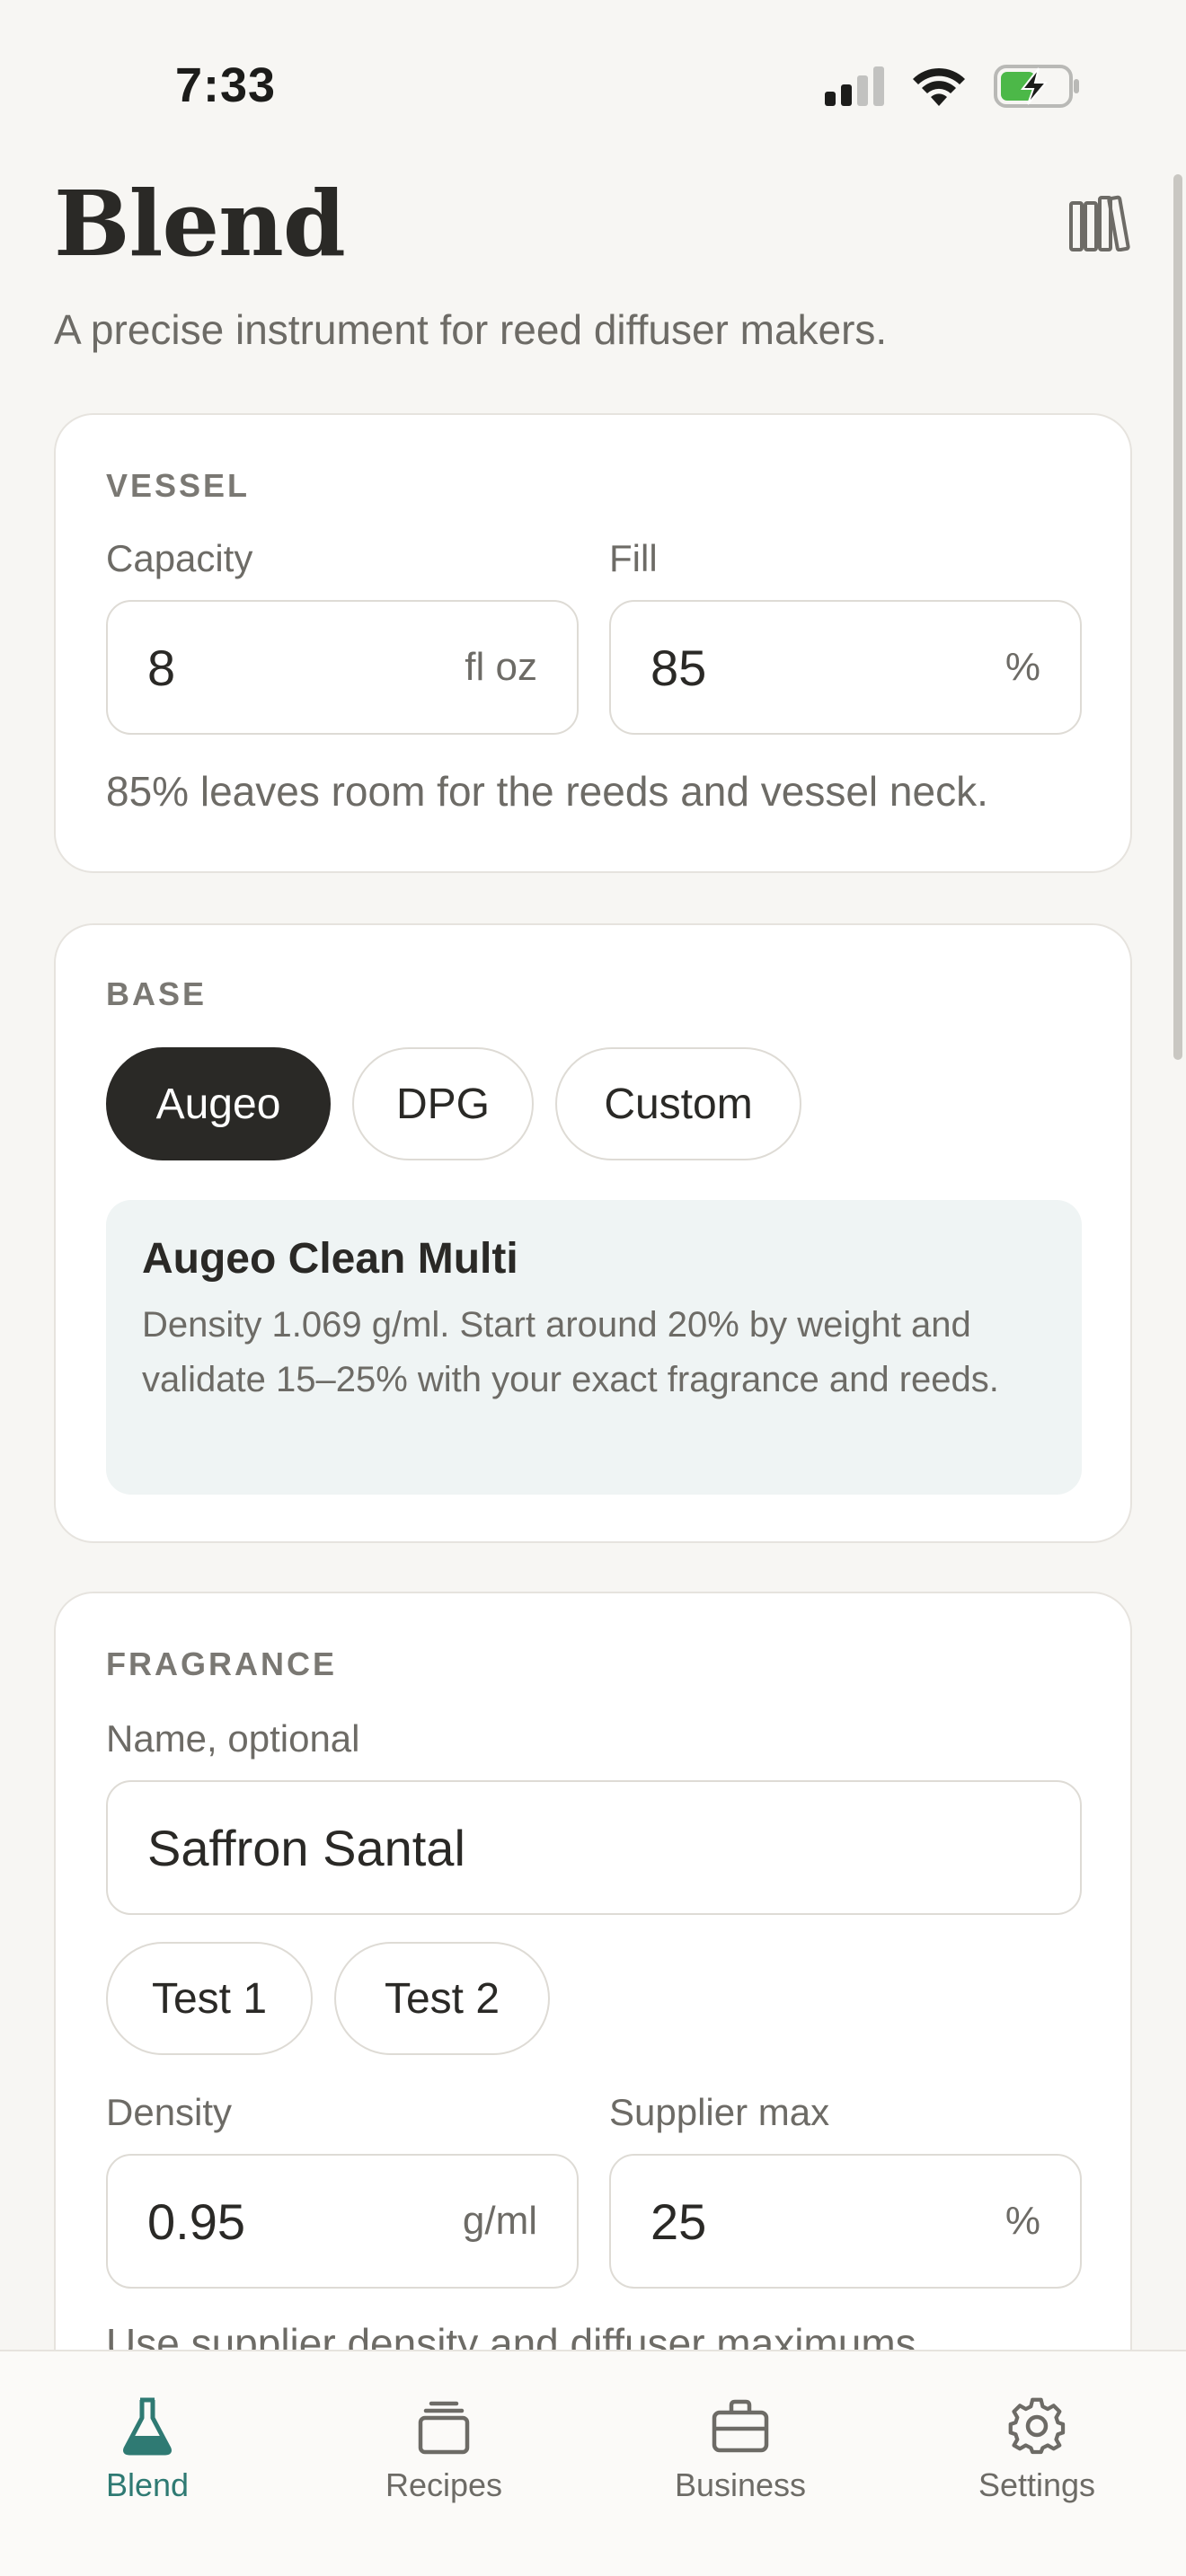 This screenshot has width=1186, height=2576. Describe the element at coordinates (1037, 2426) in the screenshot. I see `gear-icon` at that location.